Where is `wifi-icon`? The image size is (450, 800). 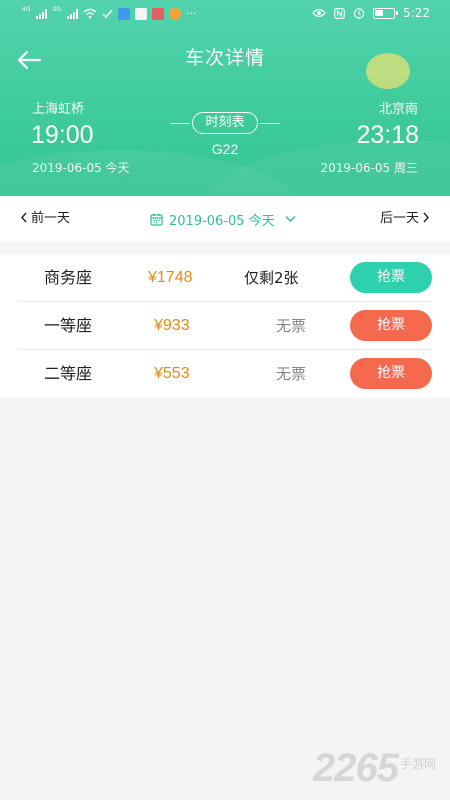 wifi-icon is located at coordinates (90, 13).